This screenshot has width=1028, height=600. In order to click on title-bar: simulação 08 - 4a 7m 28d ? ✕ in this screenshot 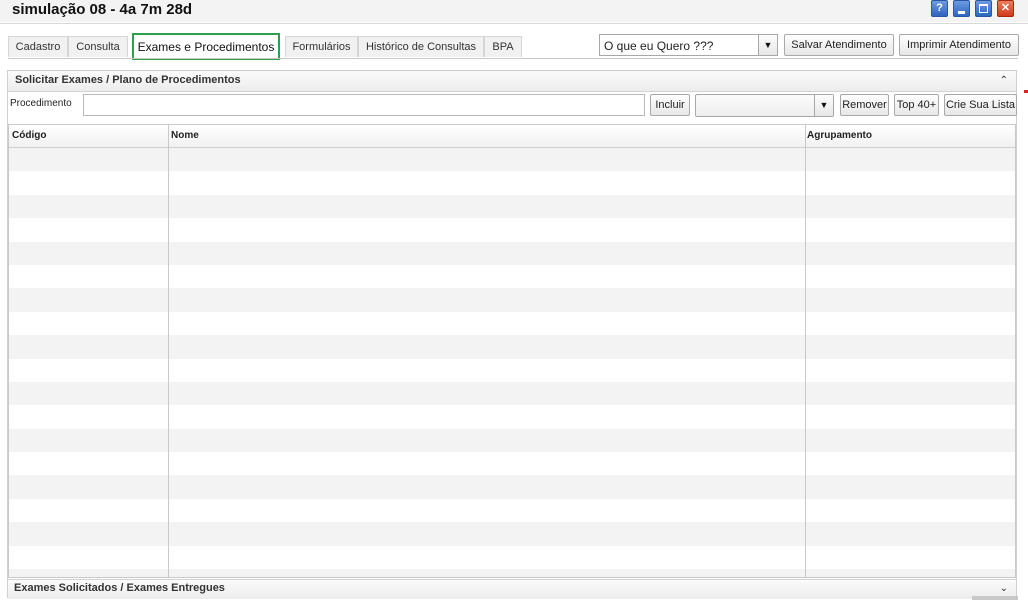, I will do `click(514, 11)`.